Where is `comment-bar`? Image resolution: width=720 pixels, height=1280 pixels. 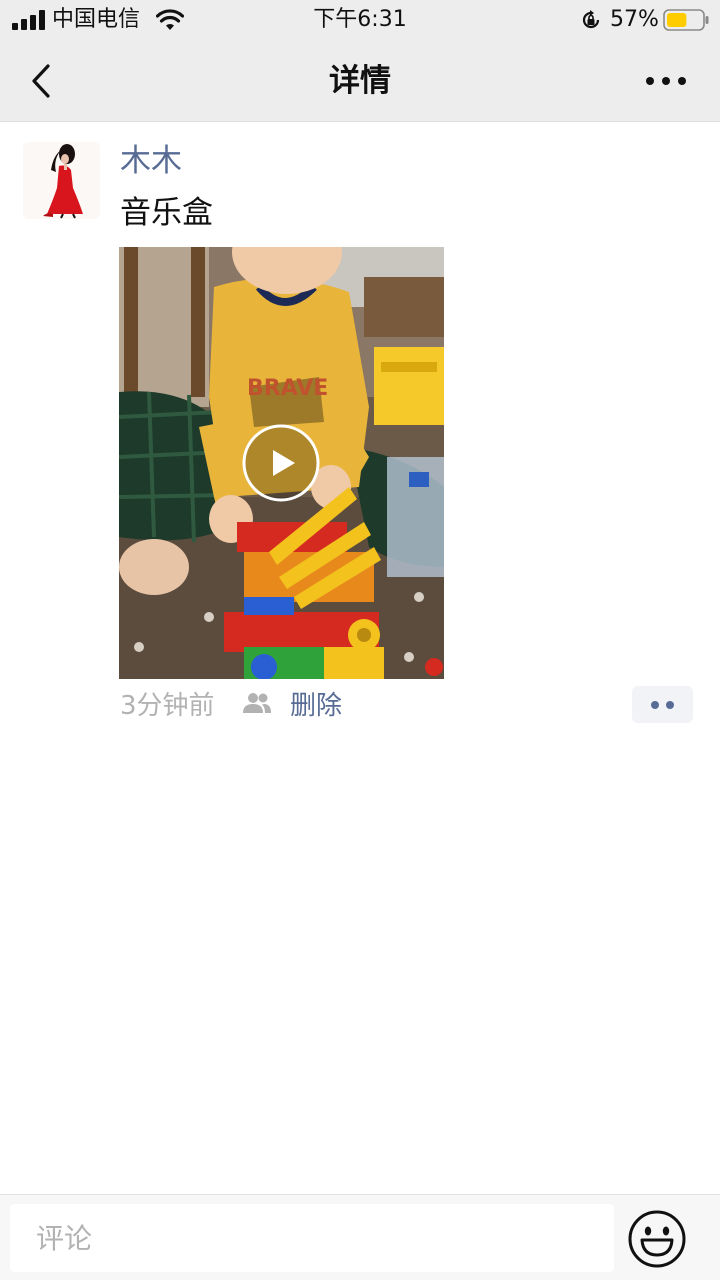
comment-bar is located at coordinates (360, 1237).